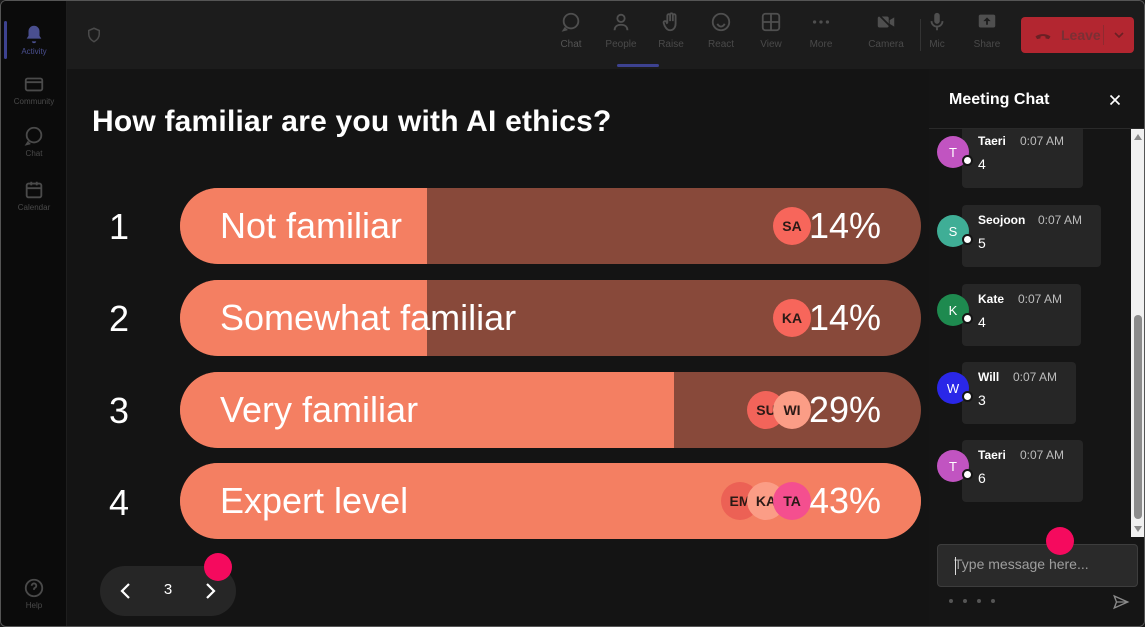  I want to click on scroll-thumb, so click(1138, 417).